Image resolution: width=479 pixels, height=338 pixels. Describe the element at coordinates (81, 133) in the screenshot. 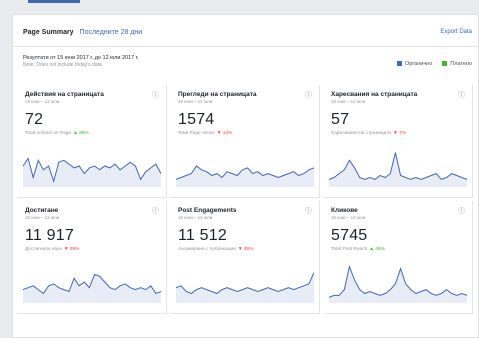

I see `metric-change: ▲ 86%` at that location.